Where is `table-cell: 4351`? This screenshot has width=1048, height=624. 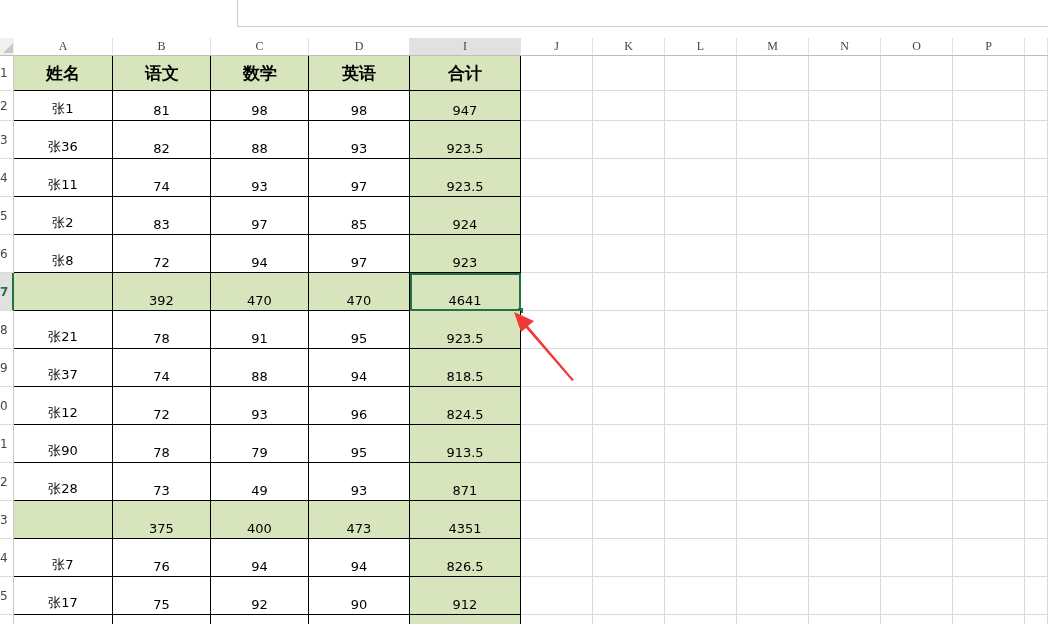 table-cell: 4351 is located at coordinates (465, 520).